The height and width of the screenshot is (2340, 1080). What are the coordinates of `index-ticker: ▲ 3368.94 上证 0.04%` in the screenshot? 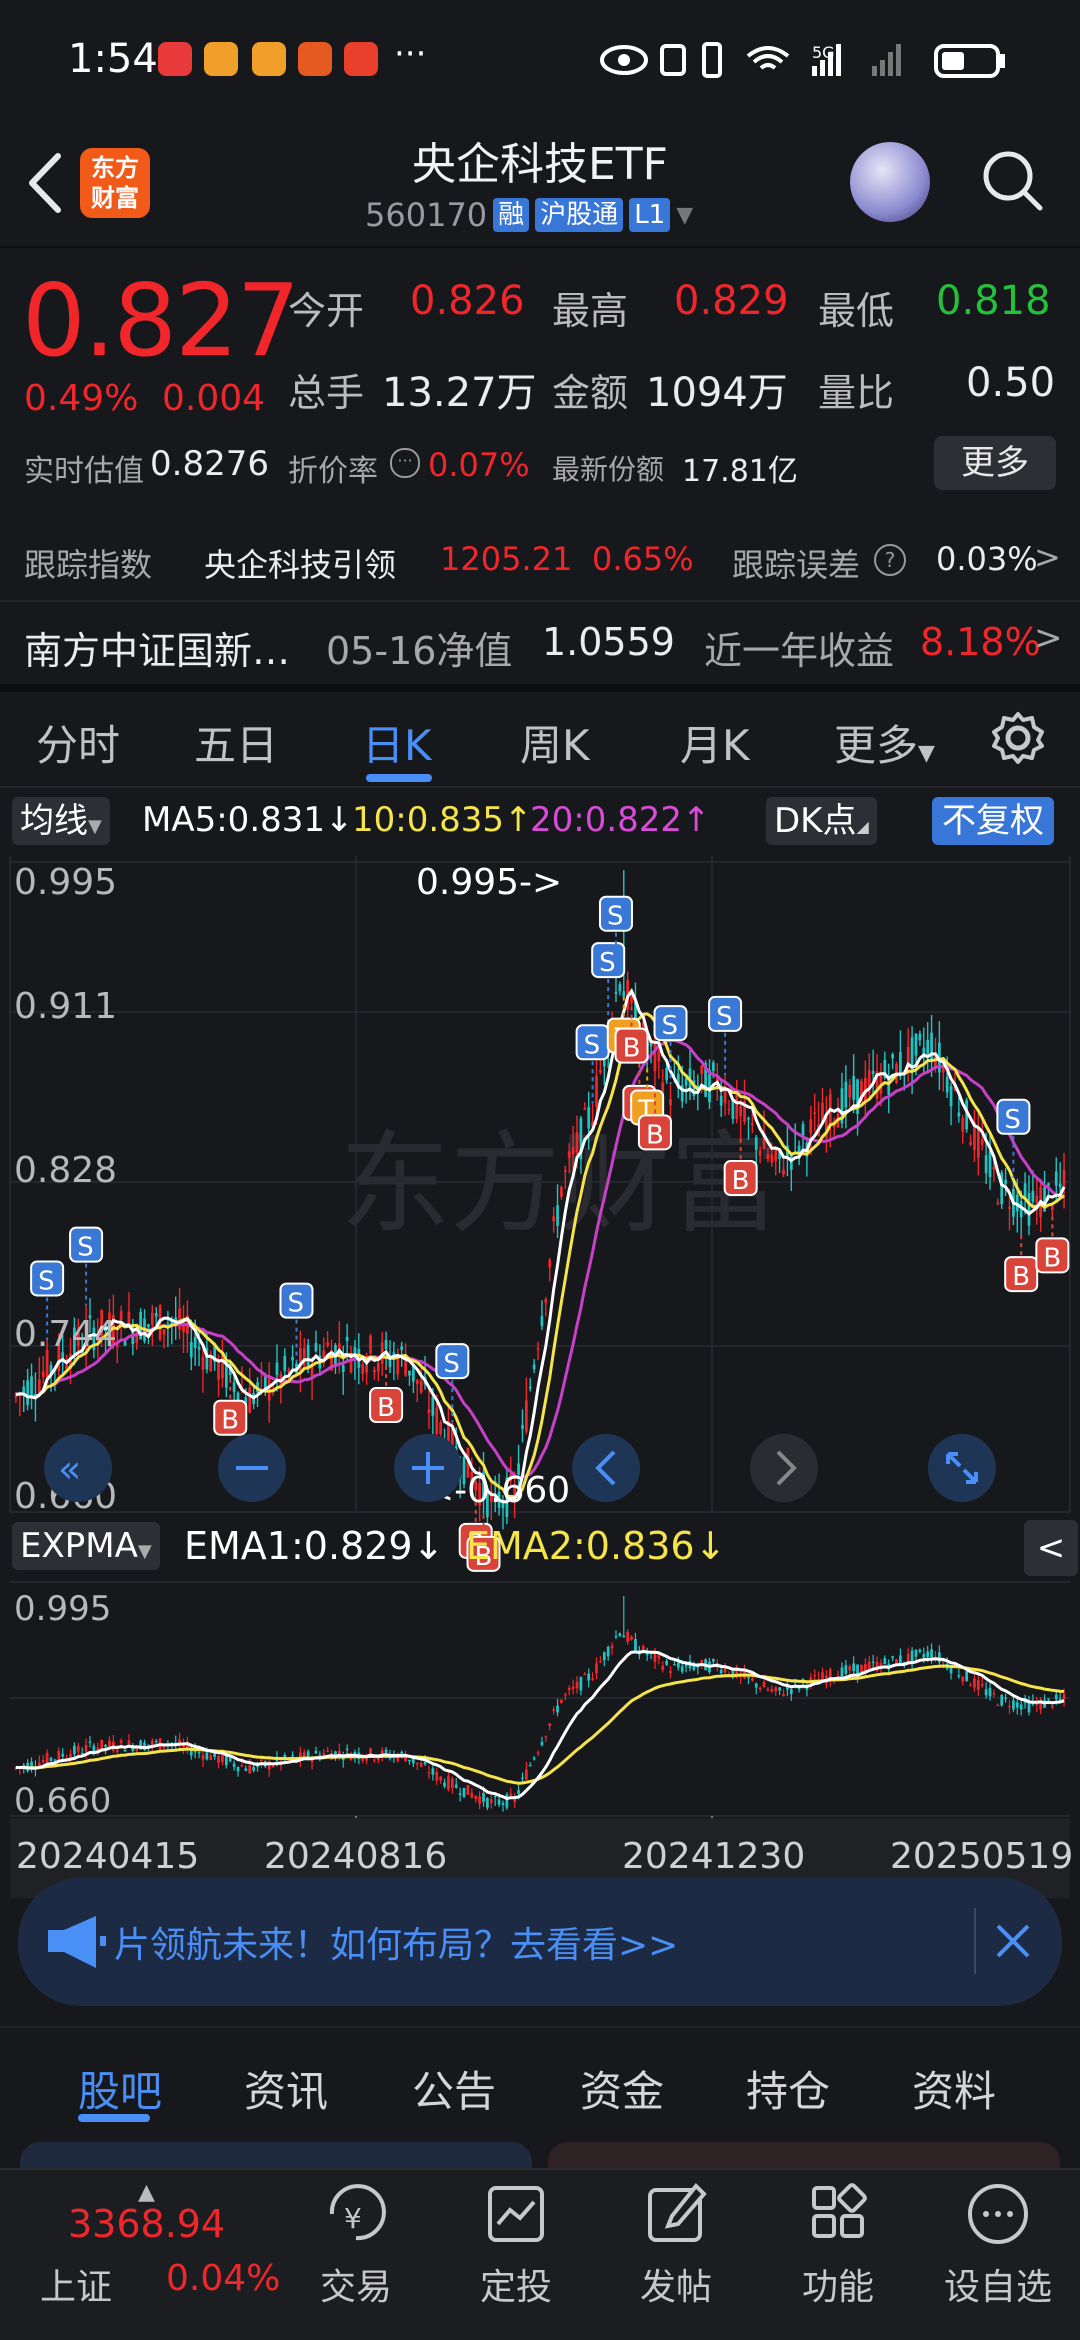 It's located at (149, 2255).